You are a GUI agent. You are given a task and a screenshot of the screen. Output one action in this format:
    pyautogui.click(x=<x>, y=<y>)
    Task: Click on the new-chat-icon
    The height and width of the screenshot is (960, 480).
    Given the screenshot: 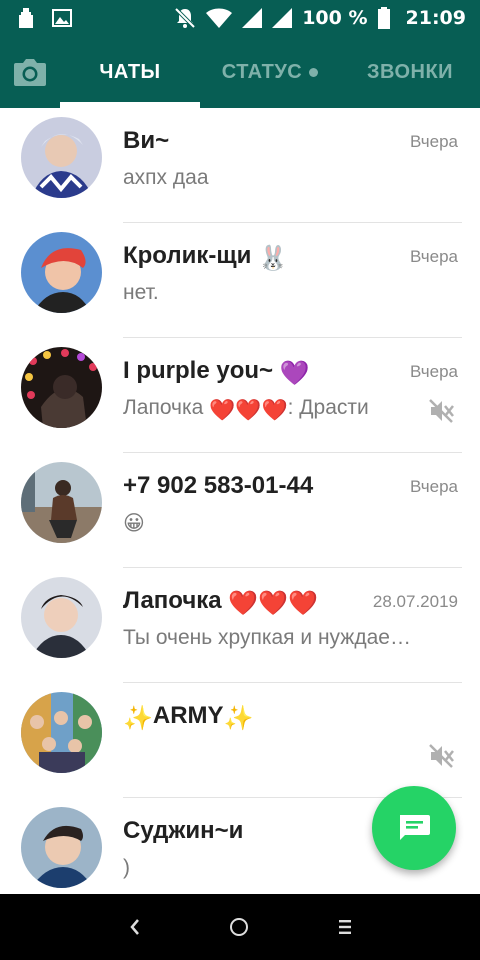 What is the action you would take?
    pyautogui.click(x=415, y=827)
    